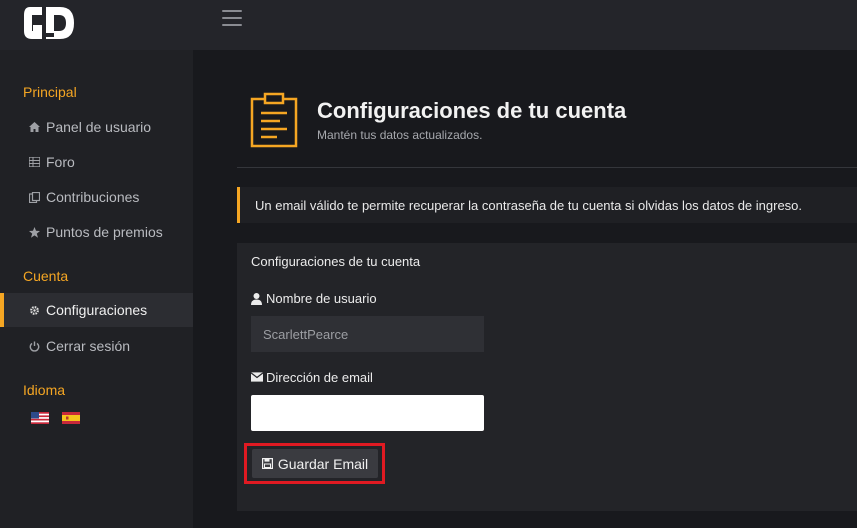 The image size is (857, 528). What do you see at coordinates (367, 334) in the screenshot?
I see `username-field` at bounding box center [367, 334].